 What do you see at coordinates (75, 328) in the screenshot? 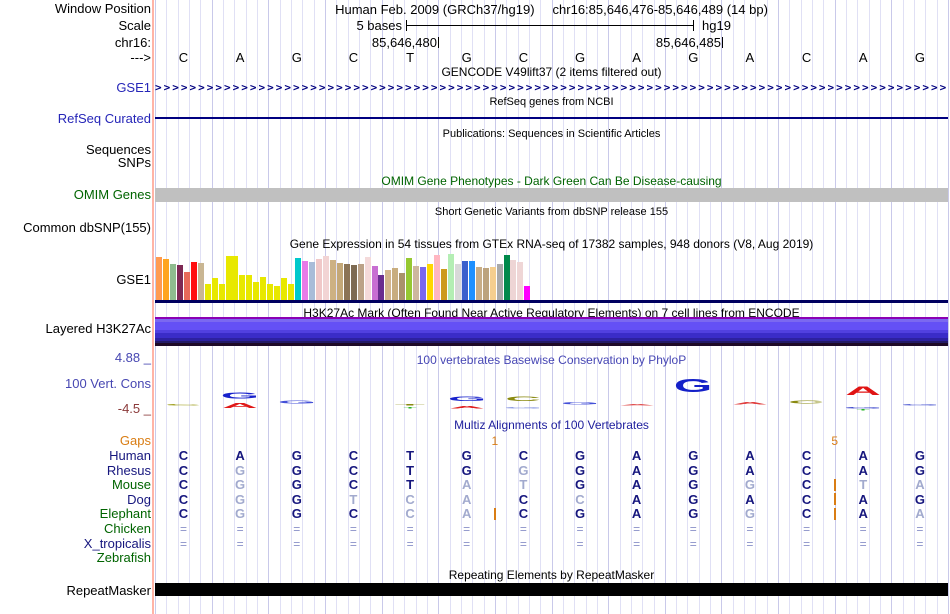
I see `track-label-layered-h3k27ac: Layered H3K27Ac` at bounding box center [75, 328].